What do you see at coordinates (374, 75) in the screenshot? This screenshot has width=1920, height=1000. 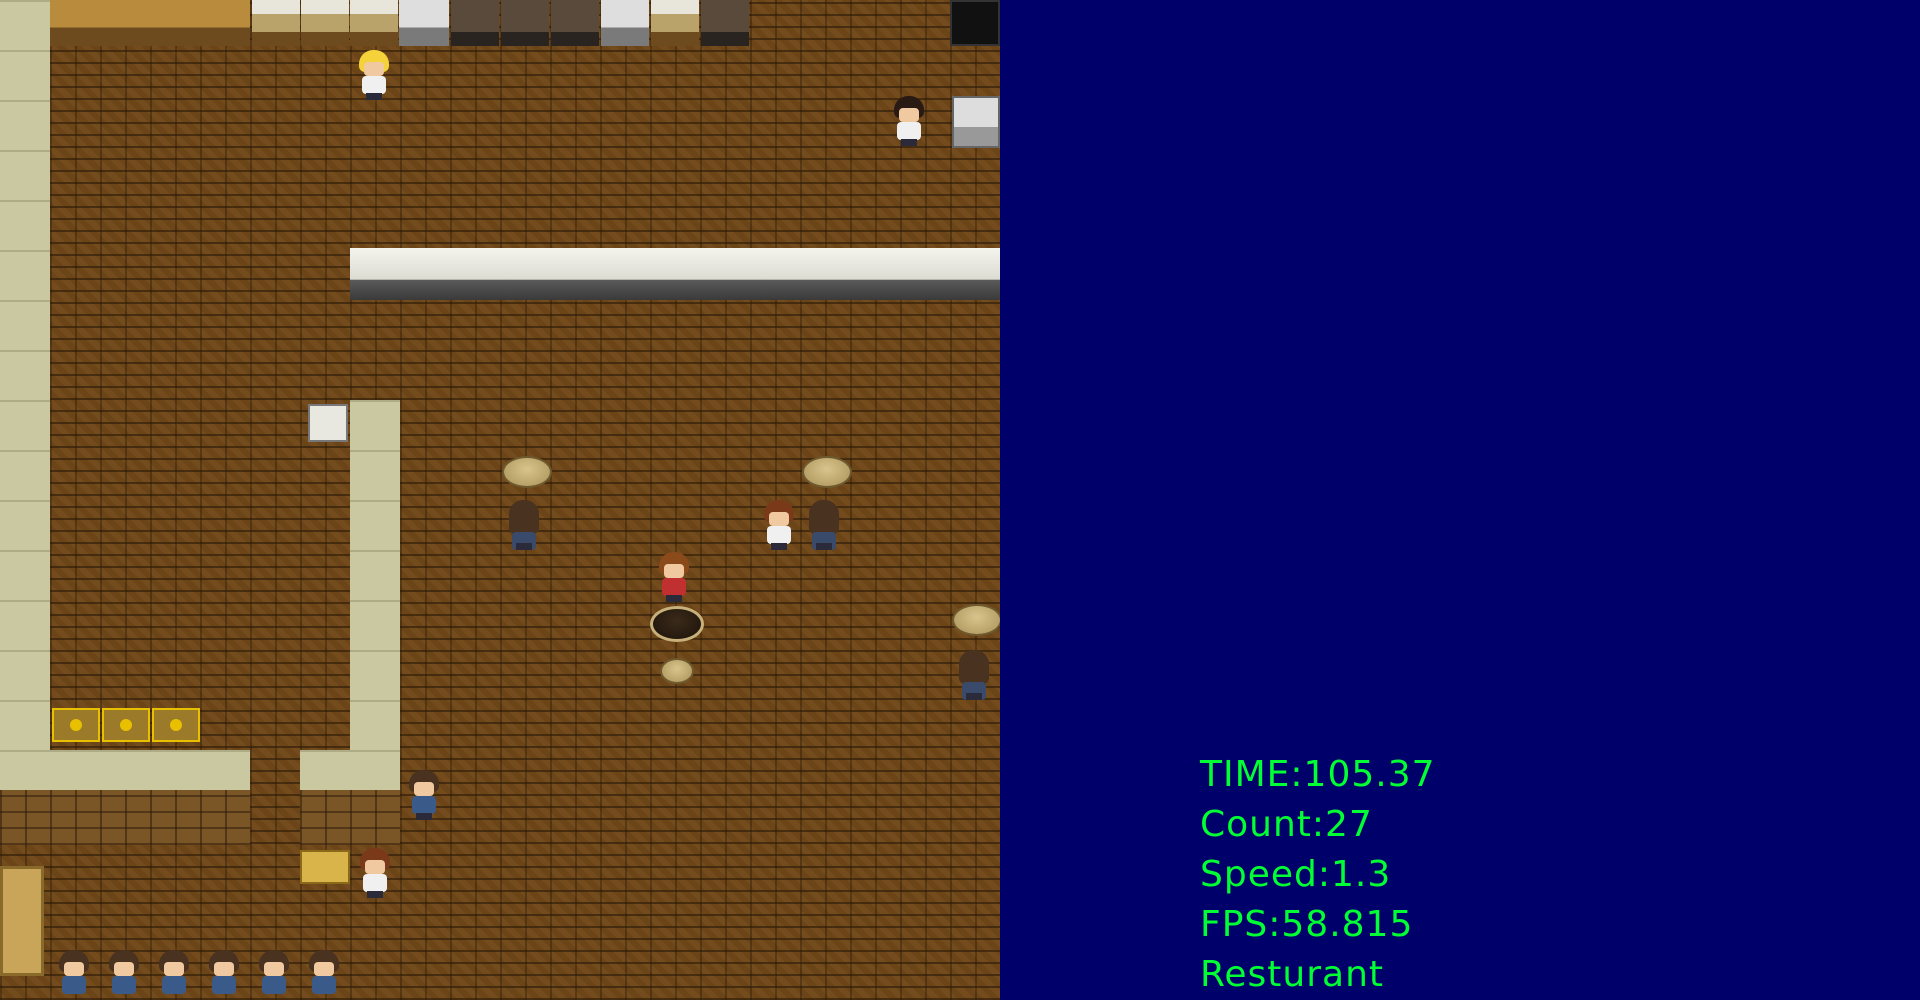 I see `chef-npc` at bounding box center [374, 75].